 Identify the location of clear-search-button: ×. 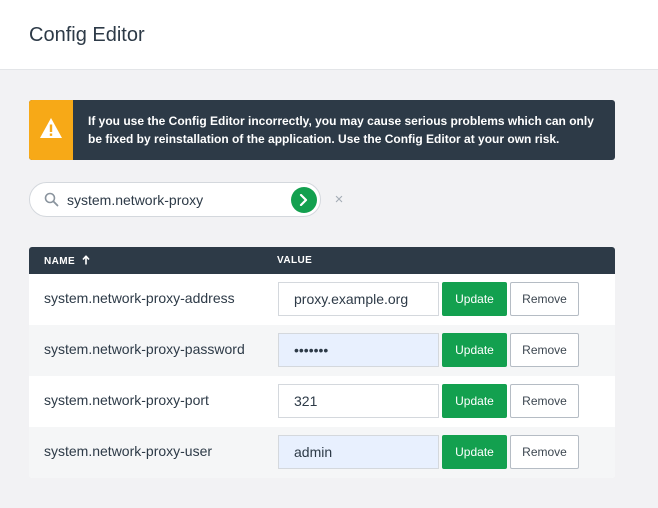
(339, 200).